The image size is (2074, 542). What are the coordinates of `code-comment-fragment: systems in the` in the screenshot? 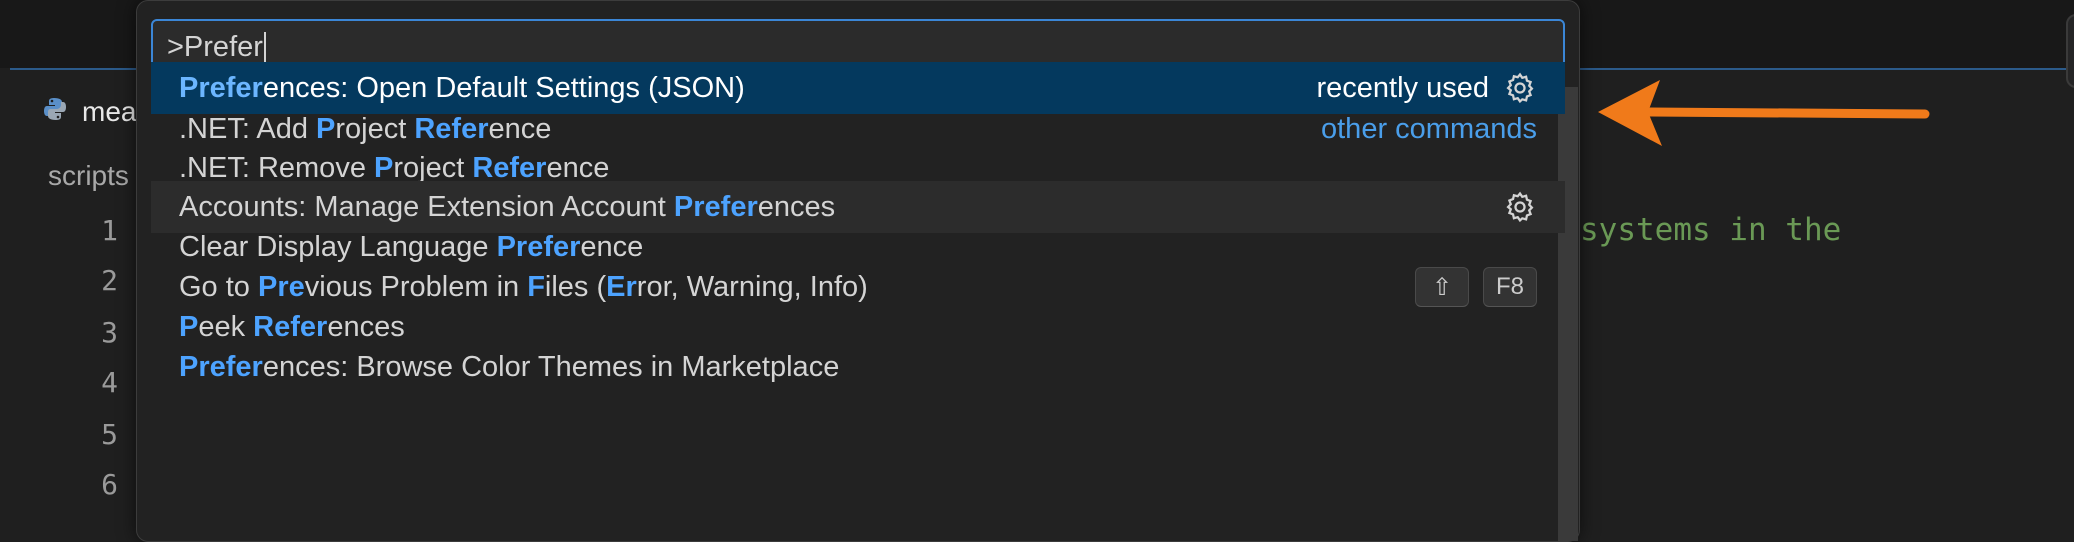 It's located at (1710, 230).